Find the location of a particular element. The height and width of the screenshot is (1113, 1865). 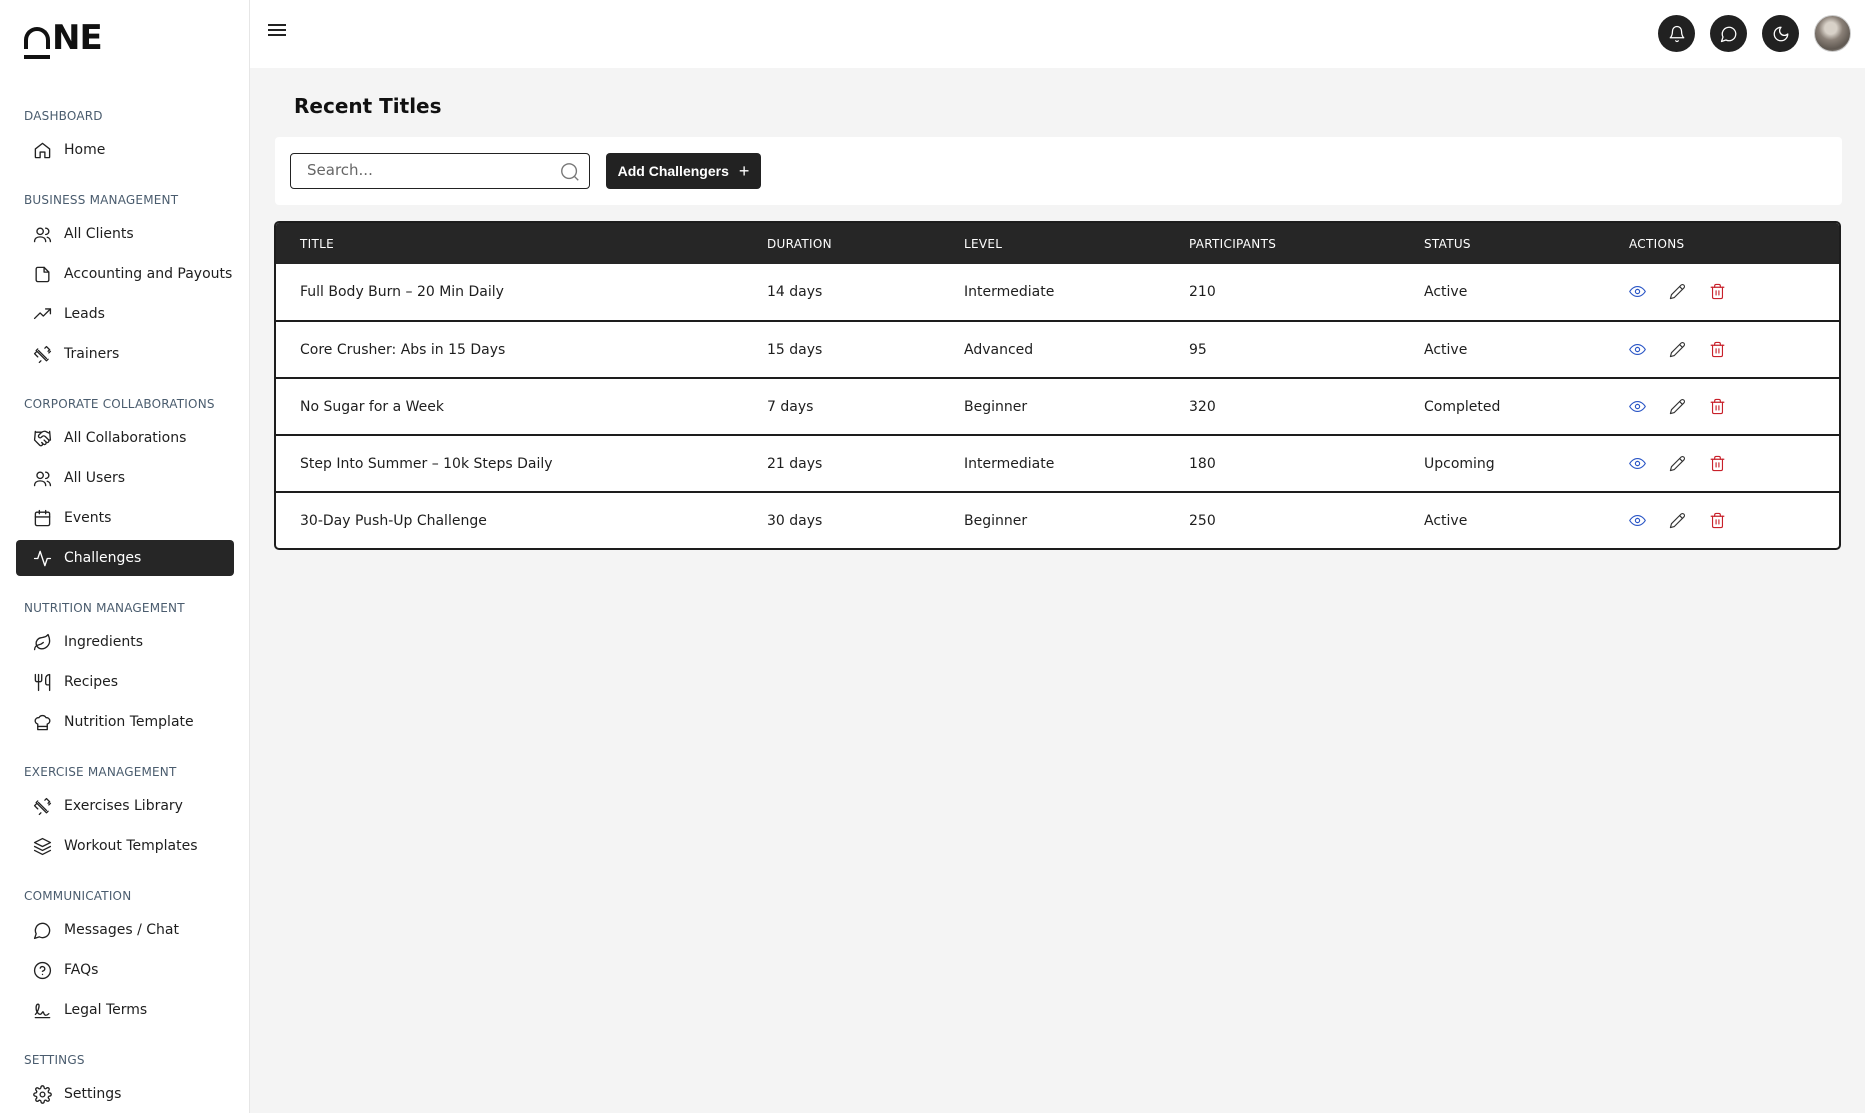

cell-actions is located at coordinates (1722, 520).